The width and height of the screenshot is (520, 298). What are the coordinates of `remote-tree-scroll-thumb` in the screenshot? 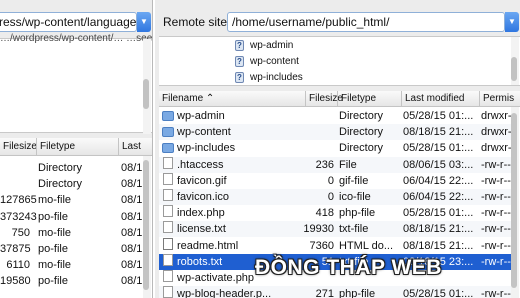 It's located at (514, 69).